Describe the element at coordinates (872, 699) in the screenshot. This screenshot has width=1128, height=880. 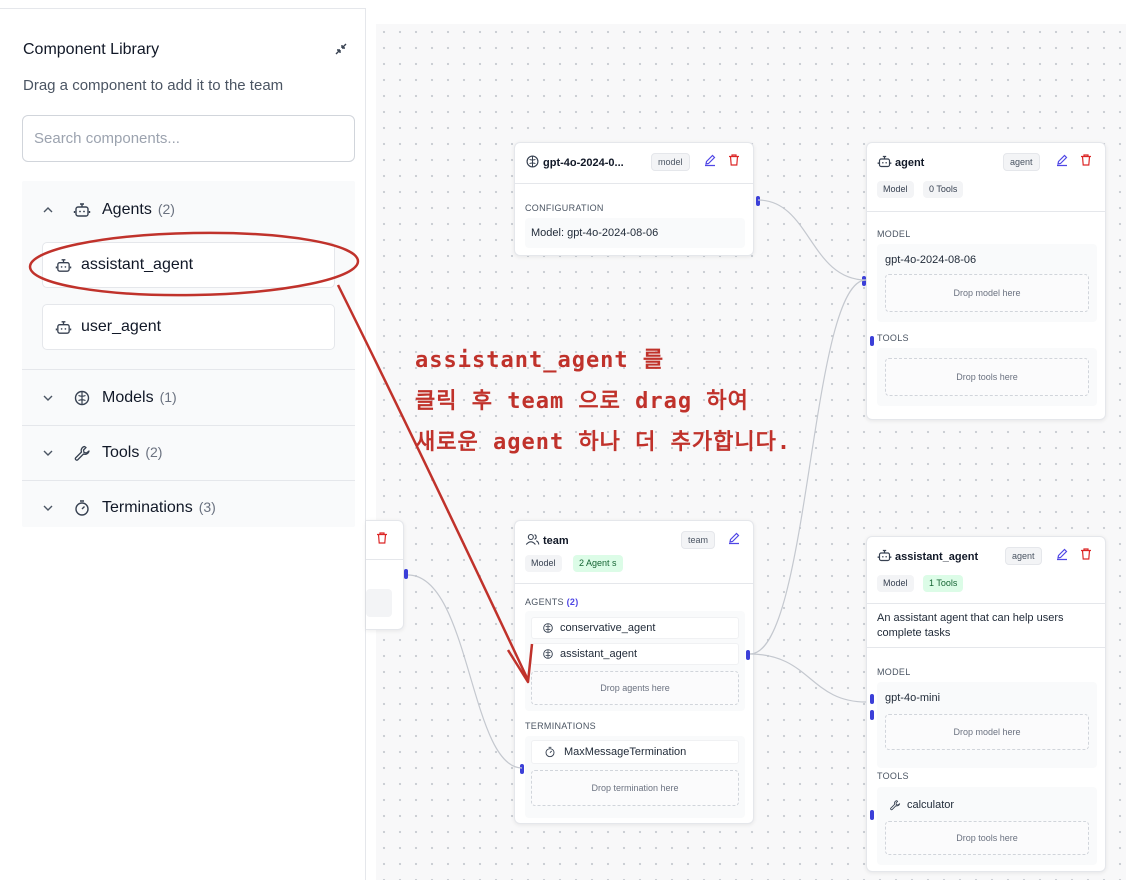
I see `assistant-model-handle` at that location.